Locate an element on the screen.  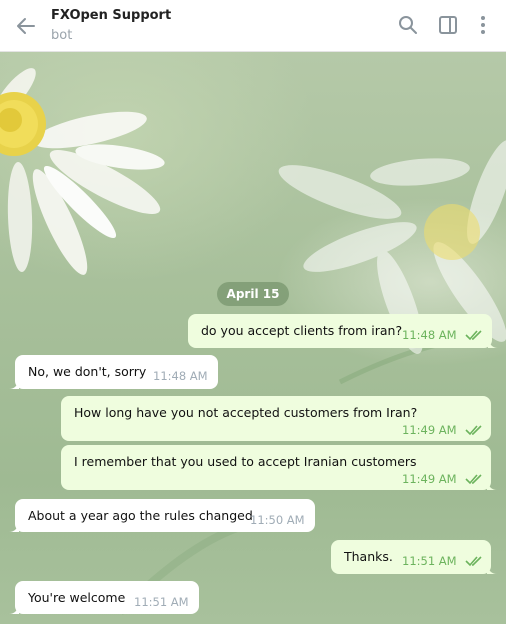
incoming-message: You're welcome 11:51 AM is located at coordinates (104, 597).